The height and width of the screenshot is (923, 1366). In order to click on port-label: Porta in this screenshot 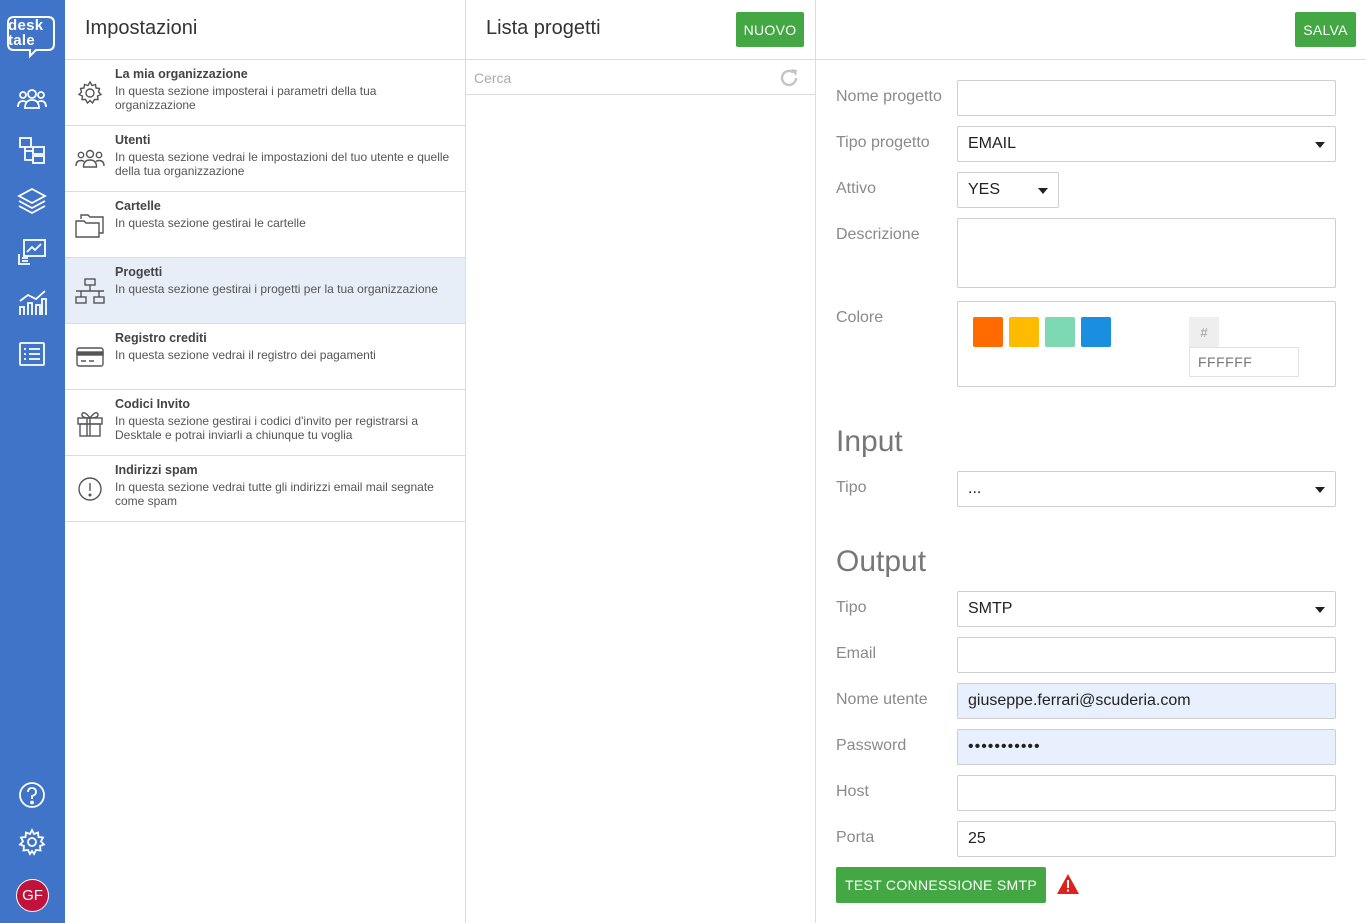, I will do `click(855, 837)`.